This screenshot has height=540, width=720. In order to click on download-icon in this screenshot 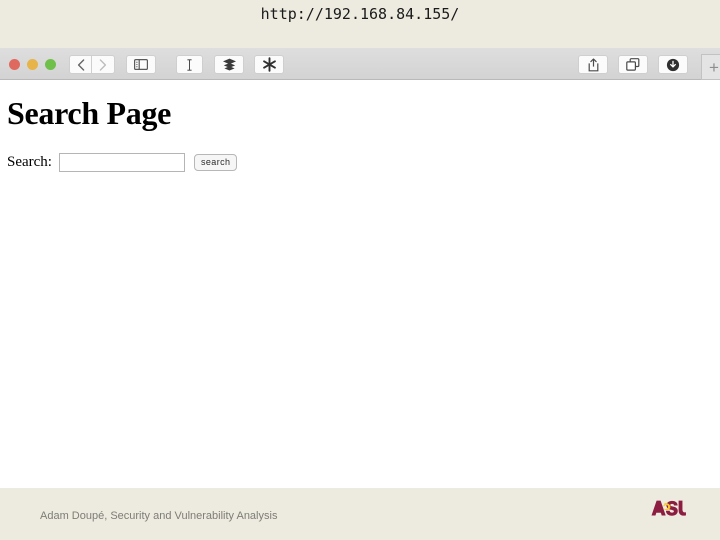, I will do `click(673, 65)`.